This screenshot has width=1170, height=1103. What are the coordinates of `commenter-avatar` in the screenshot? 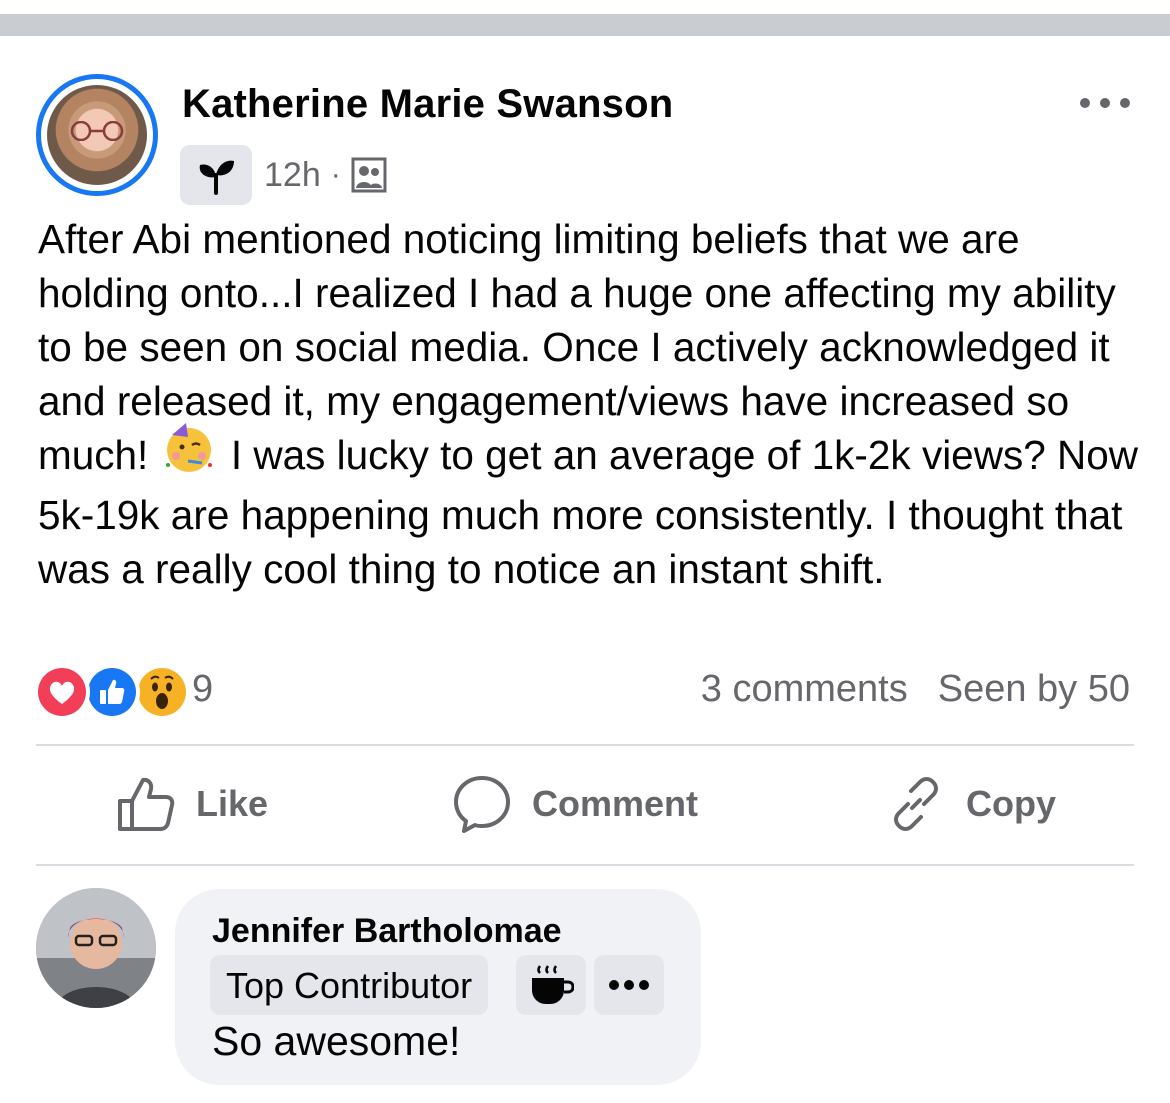 It's located at (96, 948).